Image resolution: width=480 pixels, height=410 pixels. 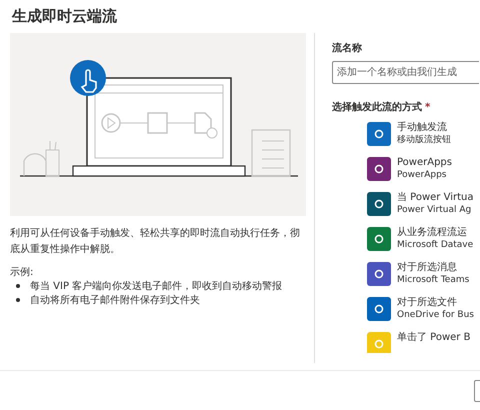 What do you see at coordinates (435, 245) in the screenshot?
I see `trigger-subtitle: Microsoft Datave` at bounding box center [435, 245].